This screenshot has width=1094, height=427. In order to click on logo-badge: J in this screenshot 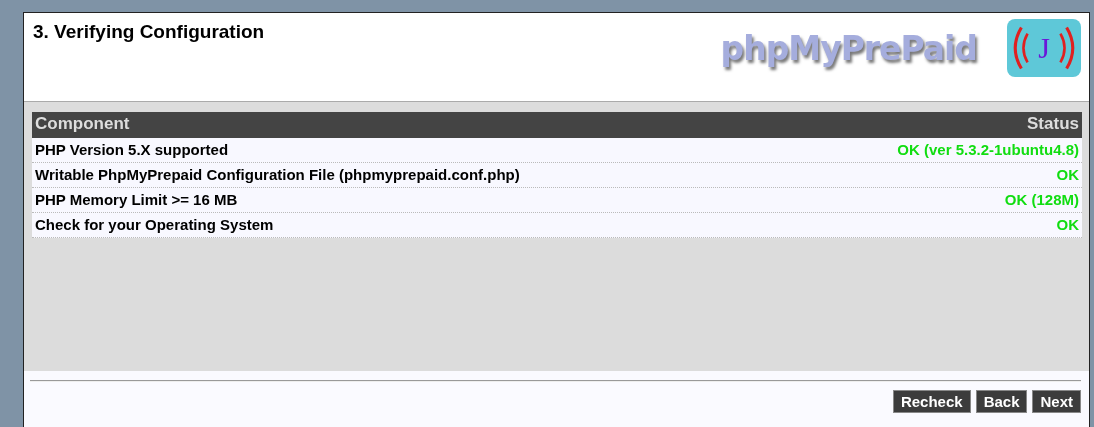, I will do `click(1044, 48)`.